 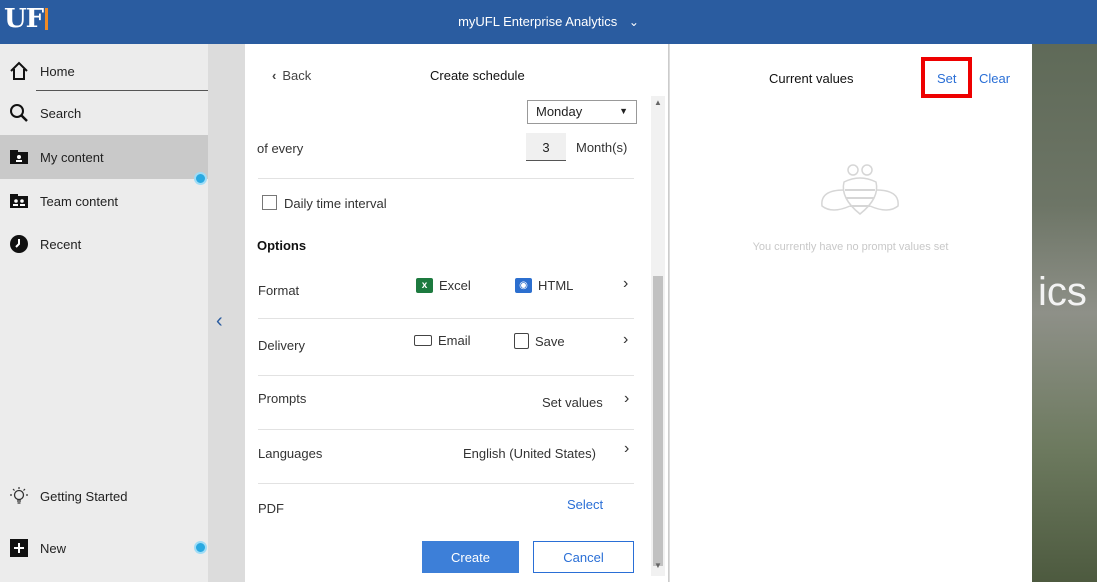 I want to click on home-icon, so click(x=19, y=71).